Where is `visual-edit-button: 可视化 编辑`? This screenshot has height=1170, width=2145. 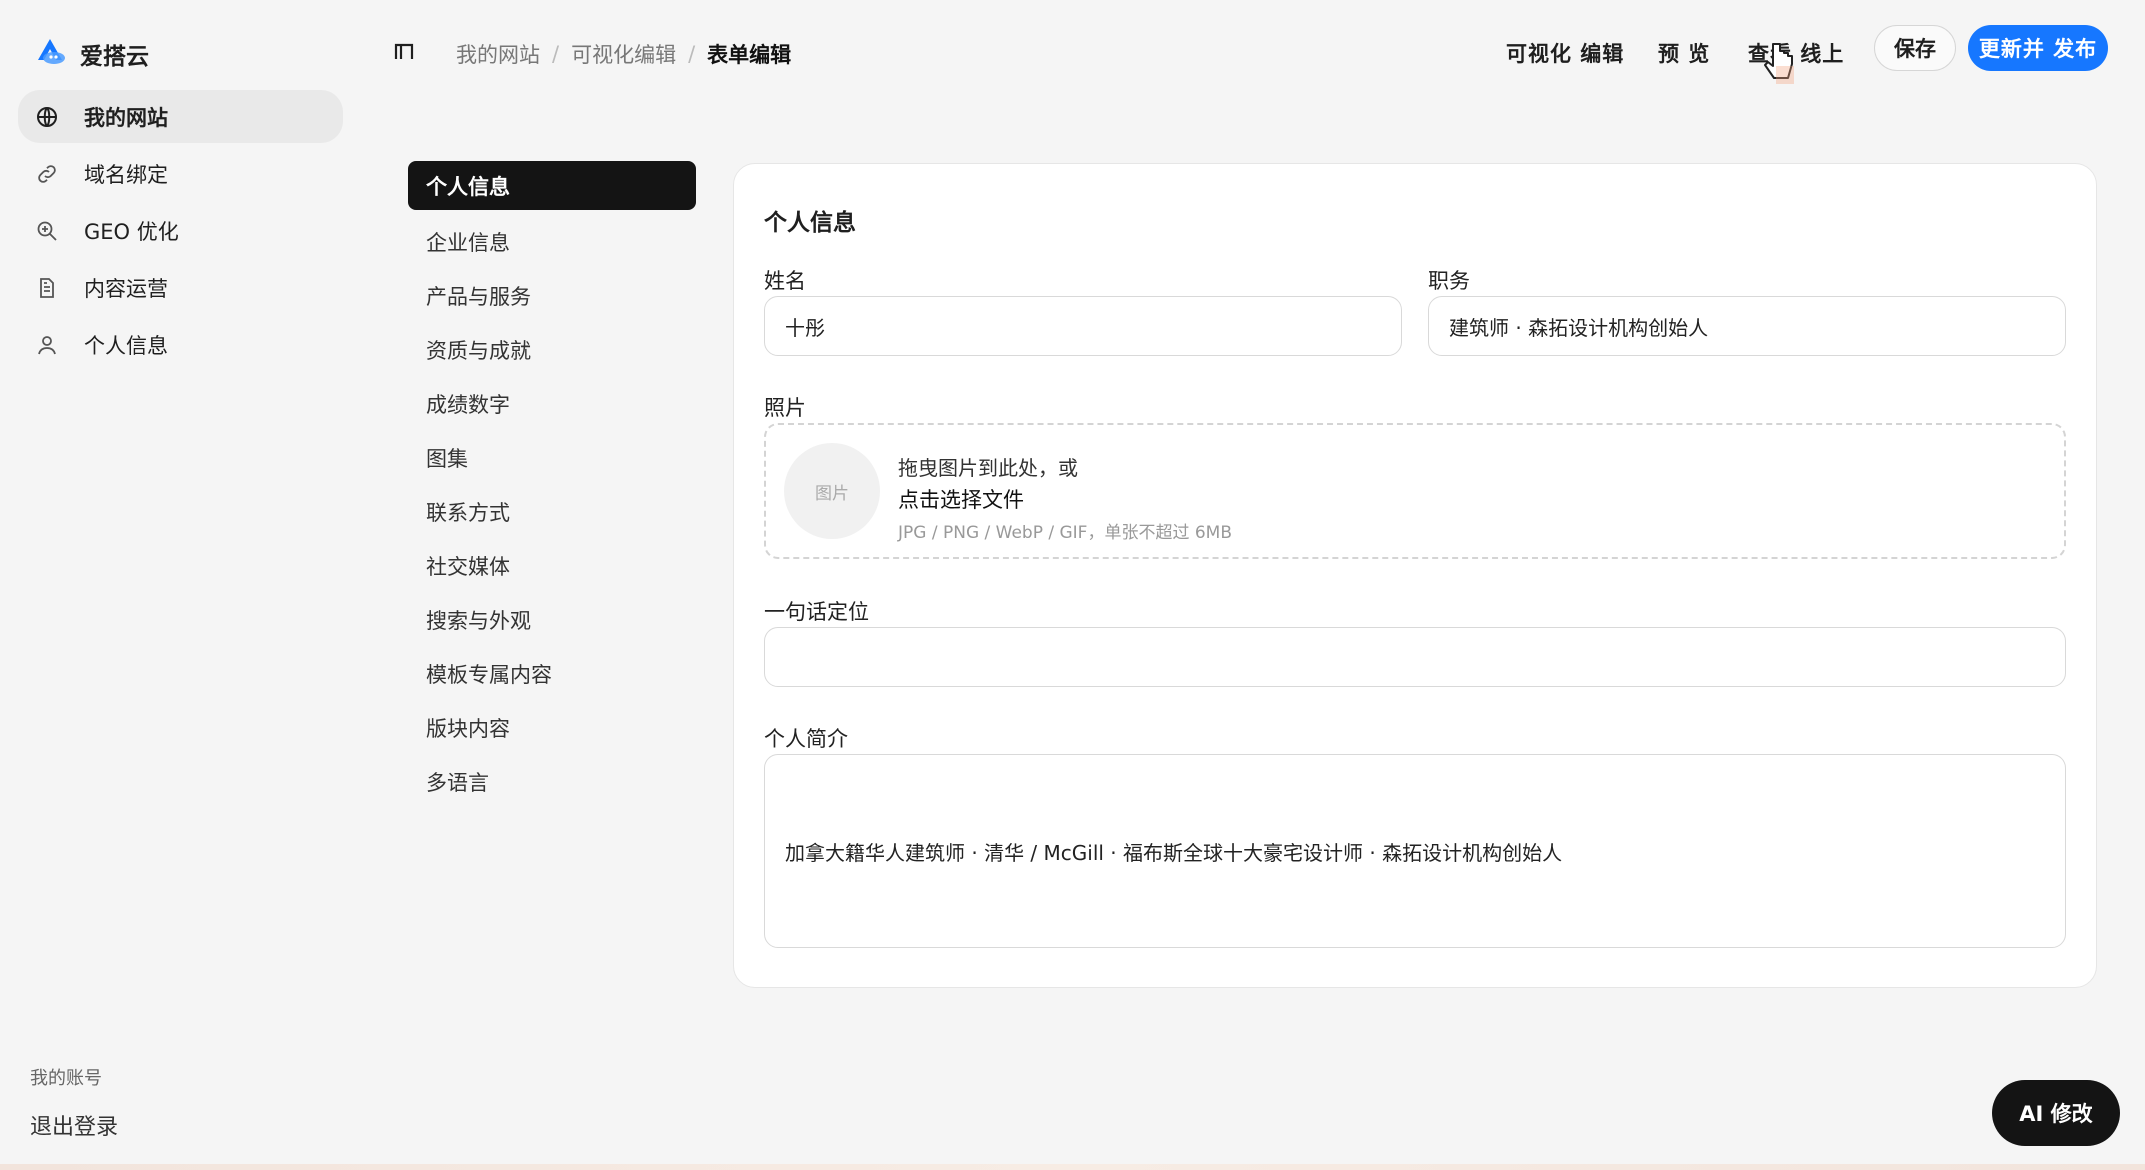 visual-edit-button: 可视化 编辑 is located at coordinates (1565, 53).